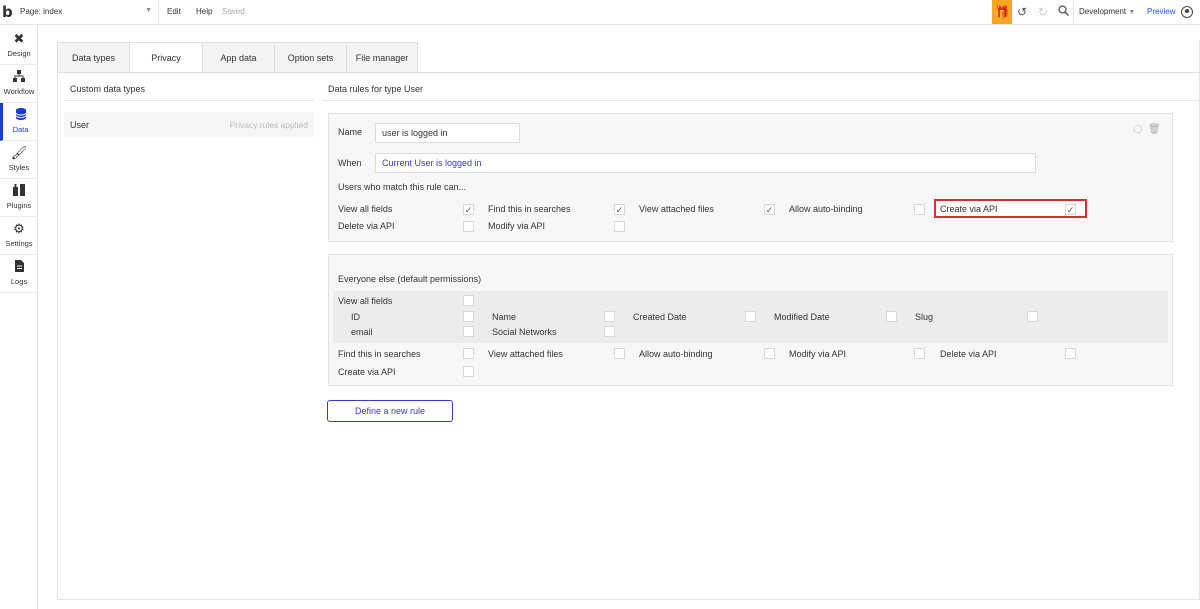 Image resolution: width=1200 pixels, height=609 pixels. I want to click on delete-via-api-checkbox, so click(468, 226).